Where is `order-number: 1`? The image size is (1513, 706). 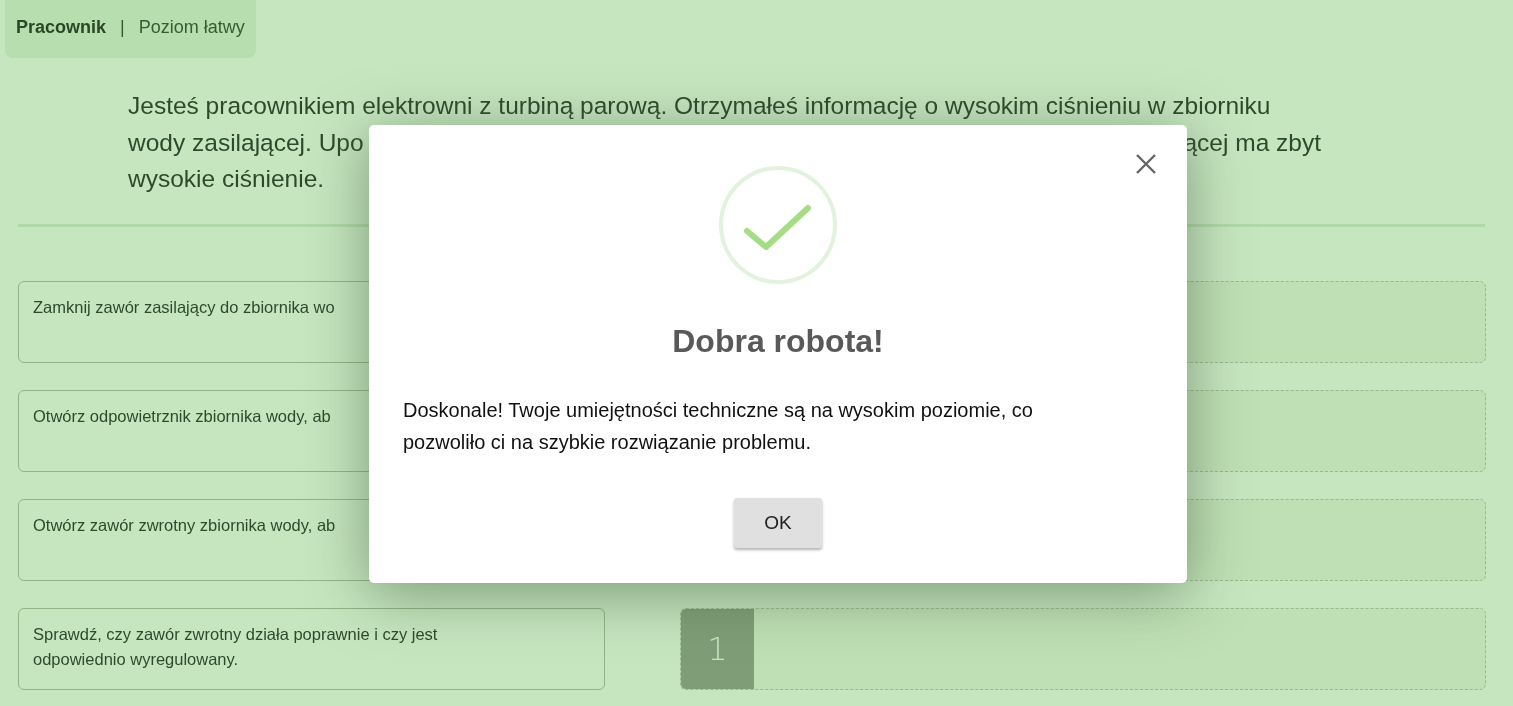
order-number: 1 is located at coordinates (717, 648).